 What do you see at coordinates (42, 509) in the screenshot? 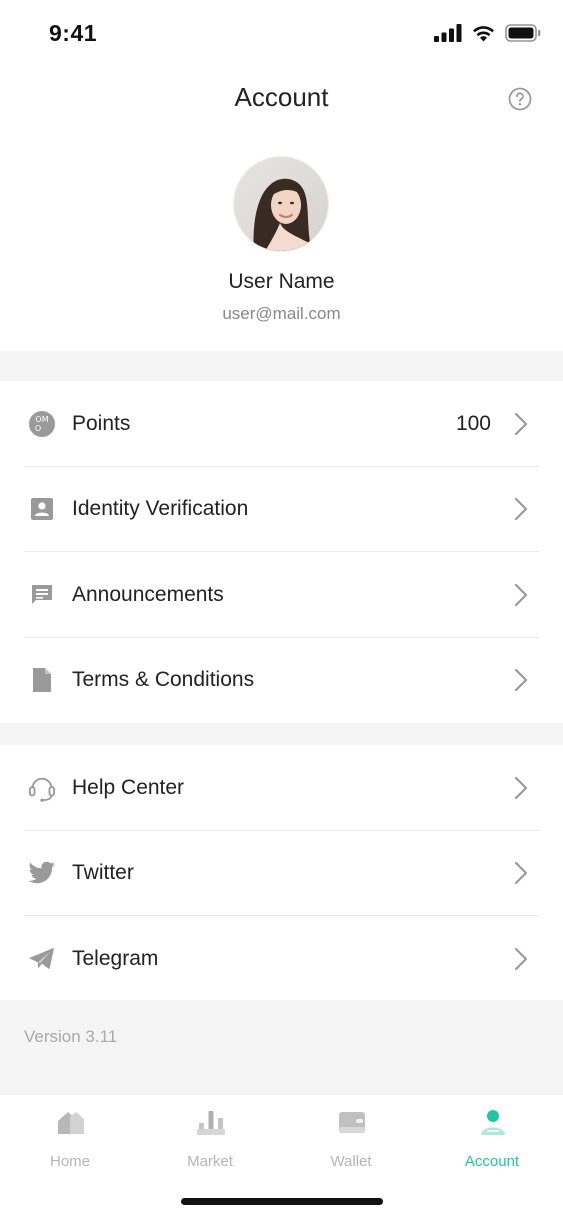
I see `id-card-icon` at bounding box center [42, 509].